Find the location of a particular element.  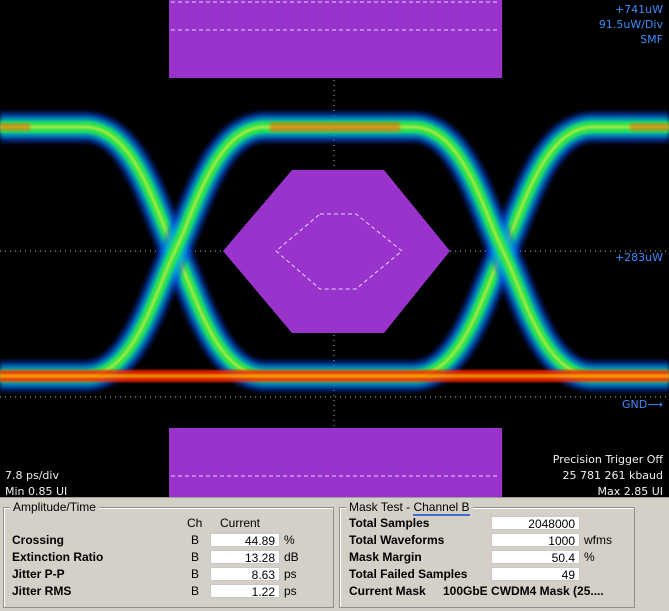

mask-test-title: Mask Test - Channel B is located at coordinates (409, 508).